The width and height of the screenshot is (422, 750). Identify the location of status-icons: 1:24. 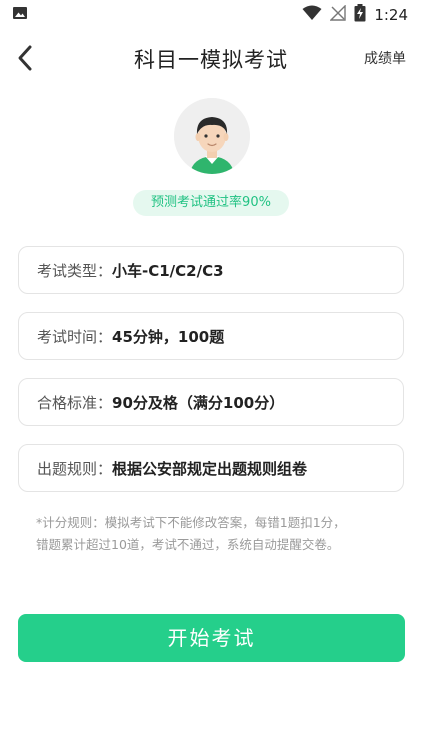
(355, 15).